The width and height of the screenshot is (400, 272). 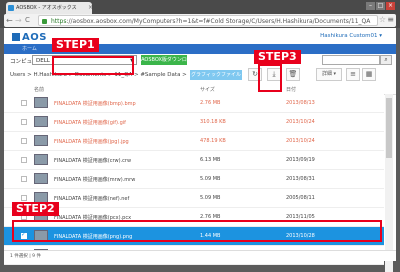 What do you see at coordinates (291, 89) in the screenshot?
I see `header-date: 日付` at bounding box center [291, 89].